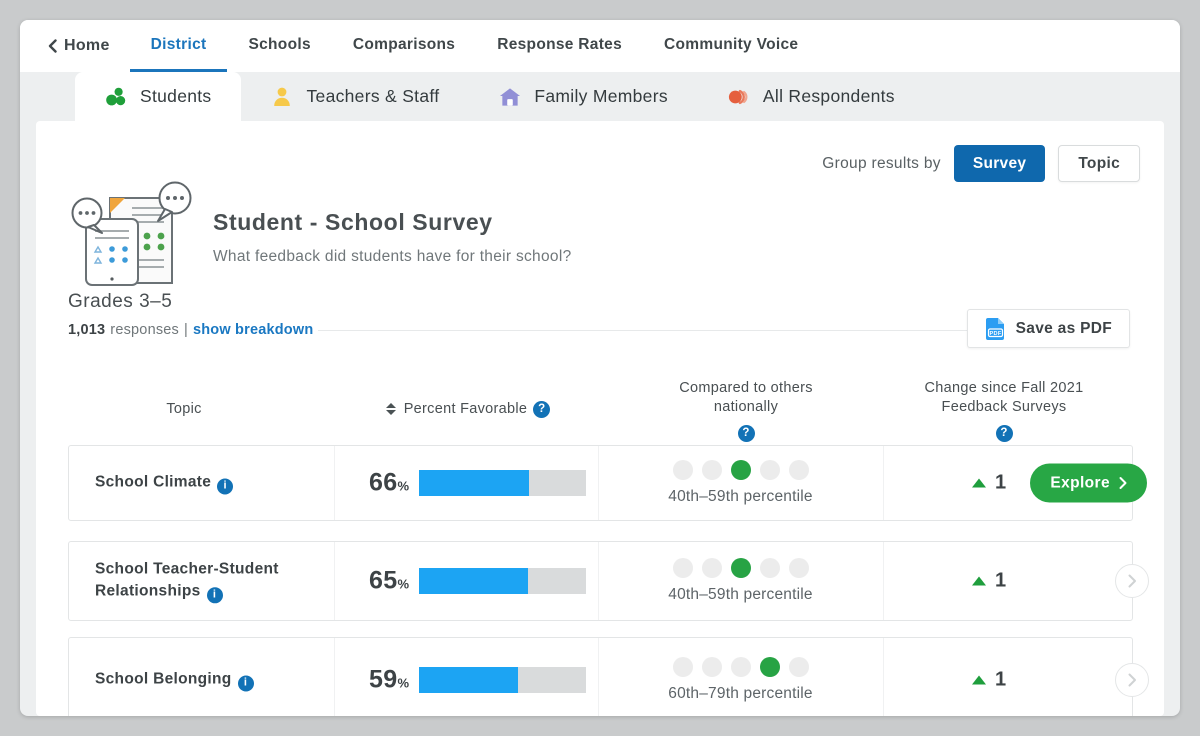 This screenshot has width=1200, height=736. I want to click on percent-favorable-value: 65%, so click(373, 581).